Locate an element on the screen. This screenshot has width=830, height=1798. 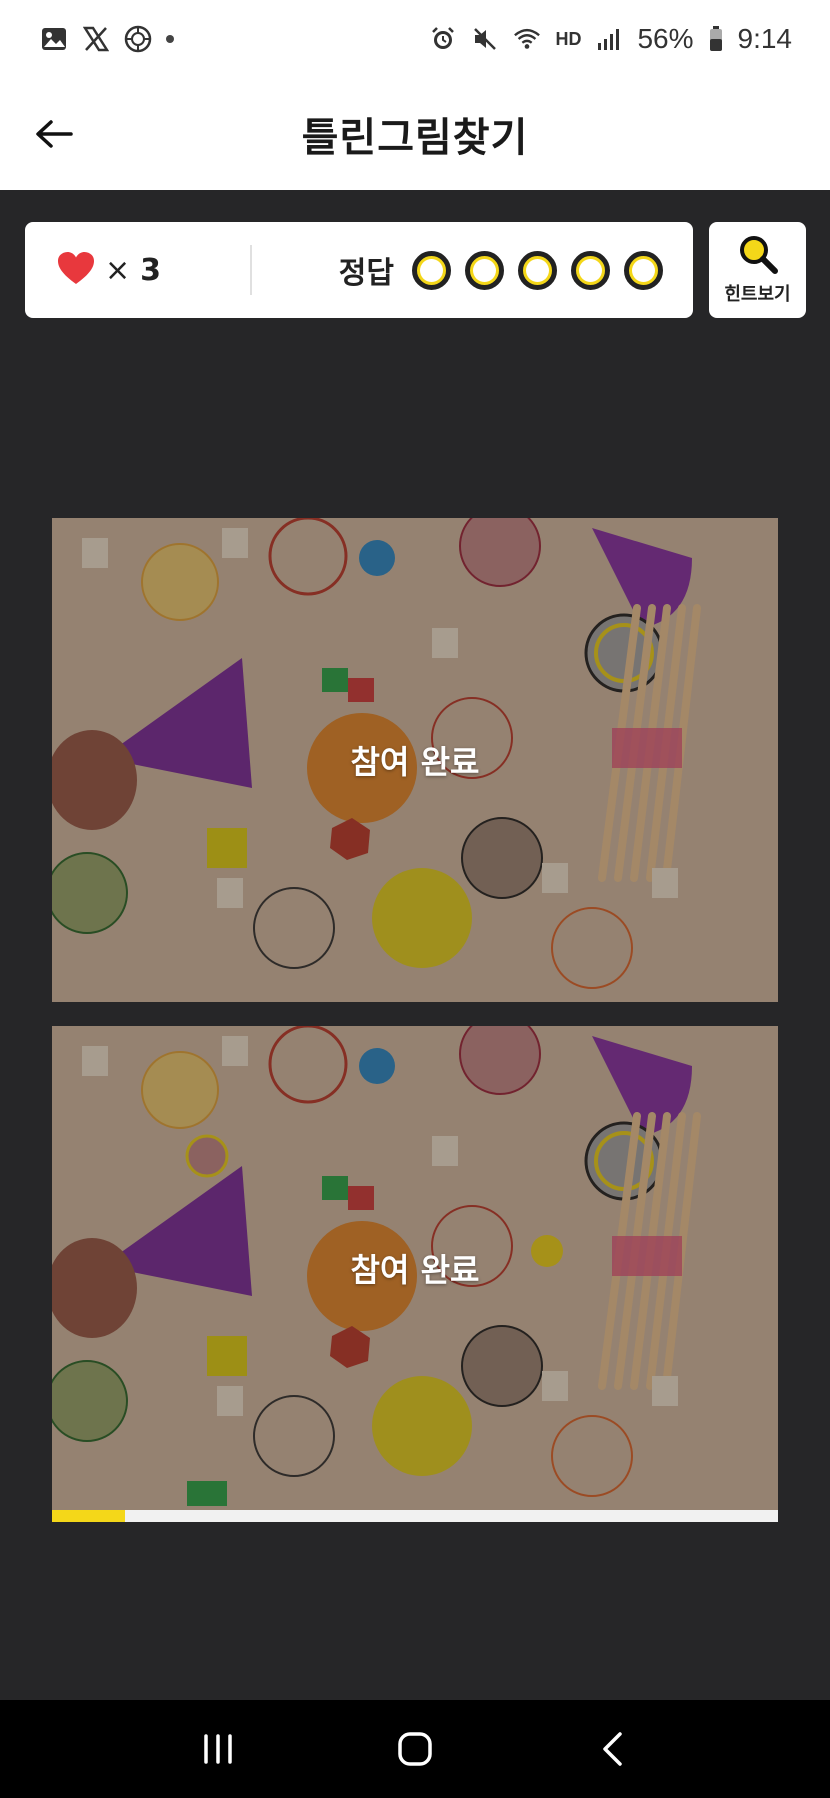
overlay-text-top: 참여 완료 is located at coordinates (415, 762).